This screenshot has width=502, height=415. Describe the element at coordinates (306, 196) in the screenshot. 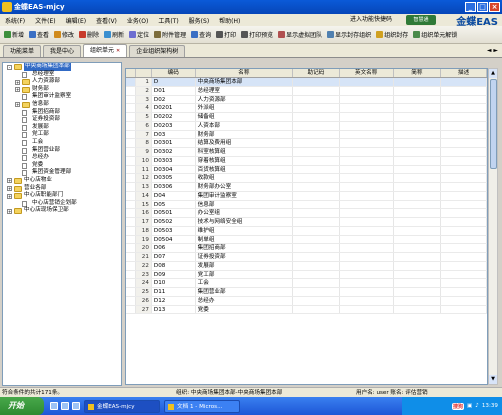

I see `table-row: 14 D04 集团审计监察室` at that location.